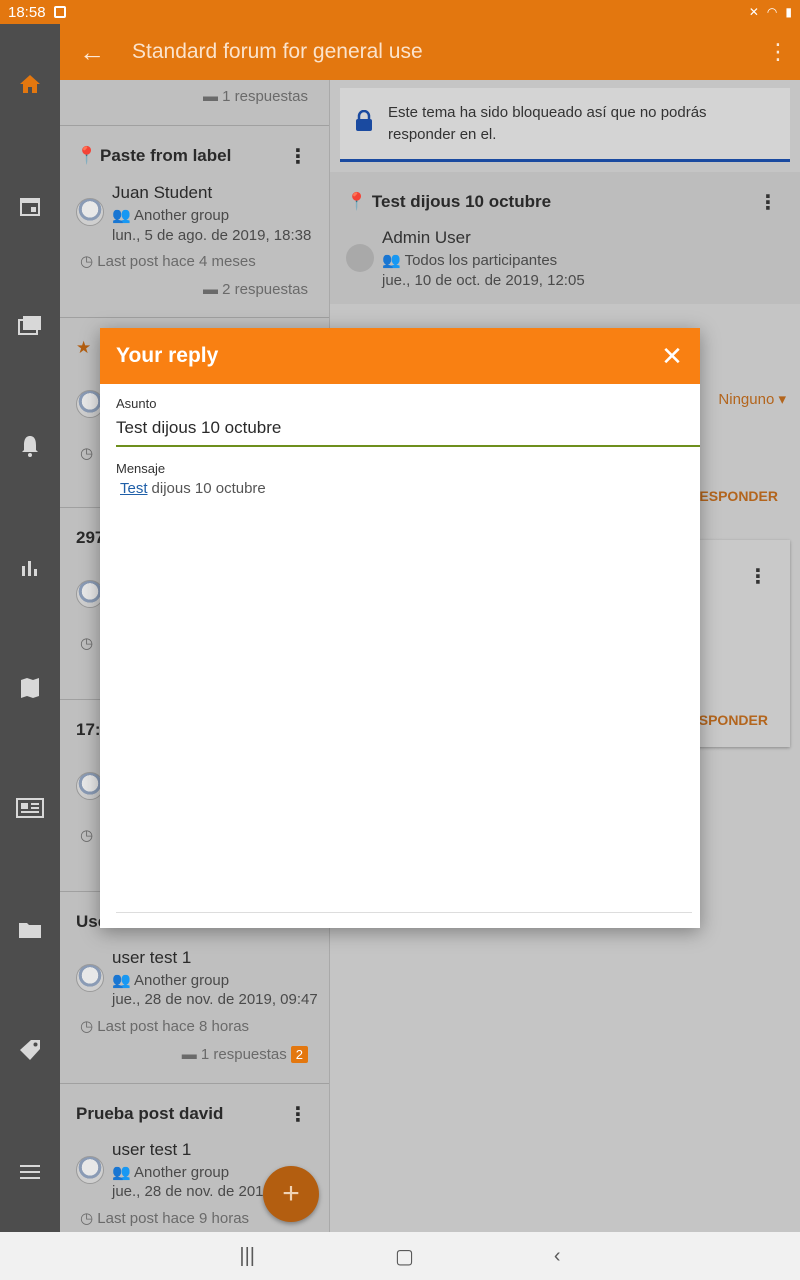 This screenshot has height=1280, width=800. Describe the element at coordinates (753, 12) in the screenshot. I see `mute-icon: ✕` at that location.